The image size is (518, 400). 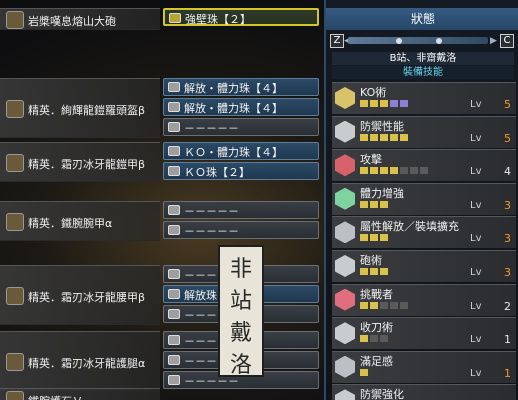 What do you see at coordinates (507, 205) in the screenshot?
I see `skill-level: 3` at bounding box center [507, 205].